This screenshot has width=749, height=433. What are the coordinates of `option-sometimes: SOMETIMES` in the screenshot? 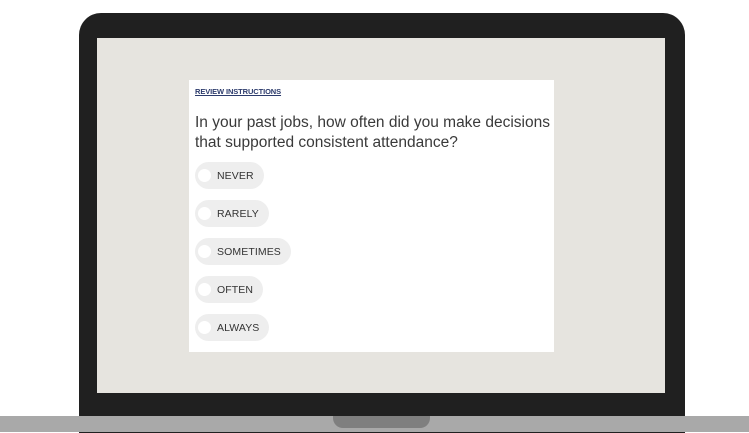 It's located at (243, 251).